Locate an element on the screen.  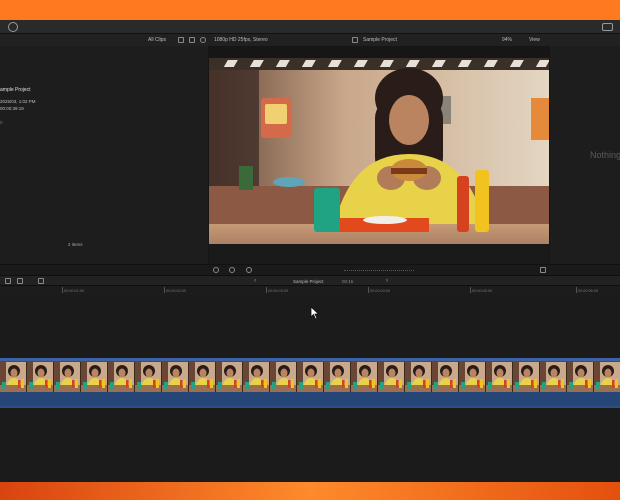
pointer-cursor-icon is located at coordinates (315, 313).